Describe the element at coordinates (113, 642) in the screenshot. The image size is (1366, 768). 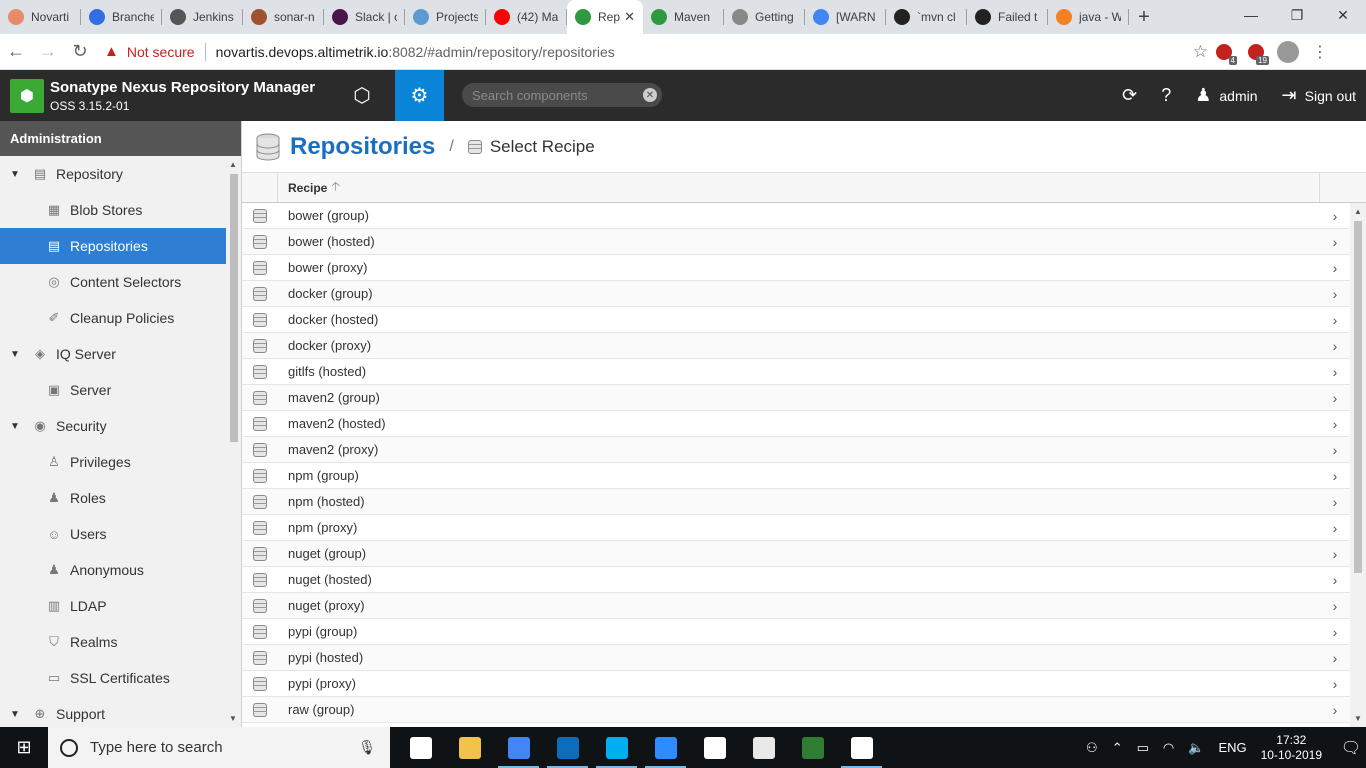
I see `sidebar-item-realms: ⛉ Realms` at that location.